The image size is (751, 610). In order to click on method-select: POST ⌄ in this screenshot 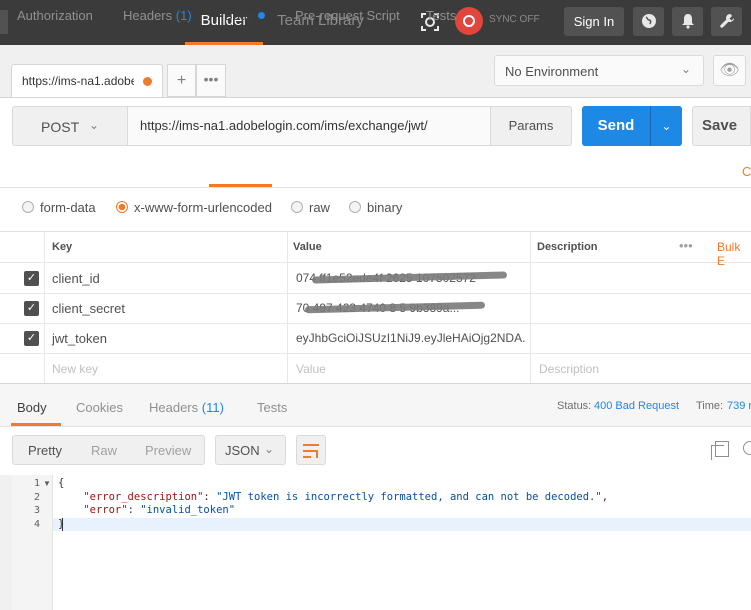, I will do `click(70, 126)`.